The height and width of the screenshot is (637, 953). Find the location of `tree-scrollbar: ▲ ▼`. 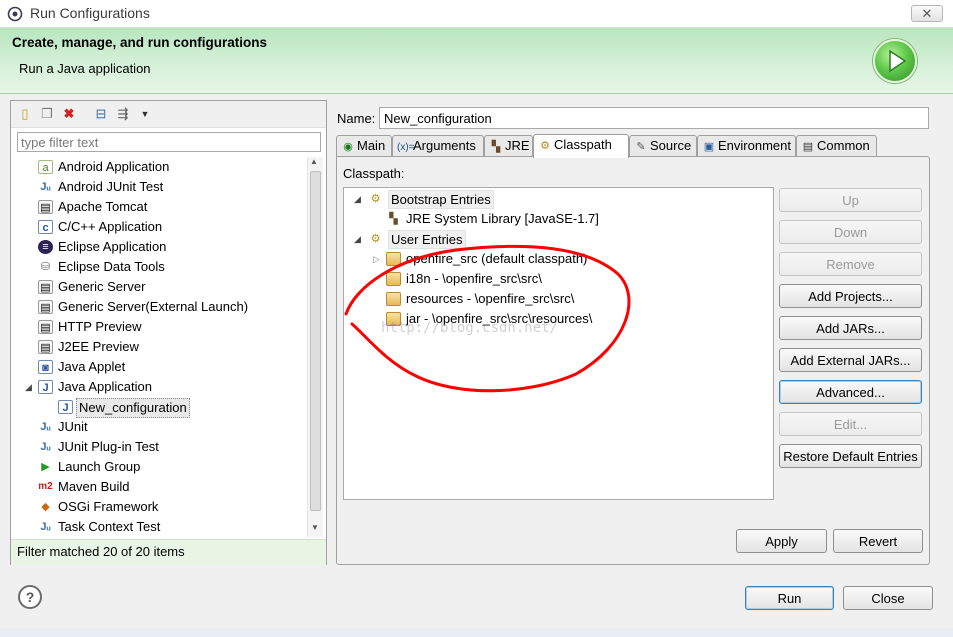

tree-scrollbar: ▲ ▼ is located at coordinates (315, 347).